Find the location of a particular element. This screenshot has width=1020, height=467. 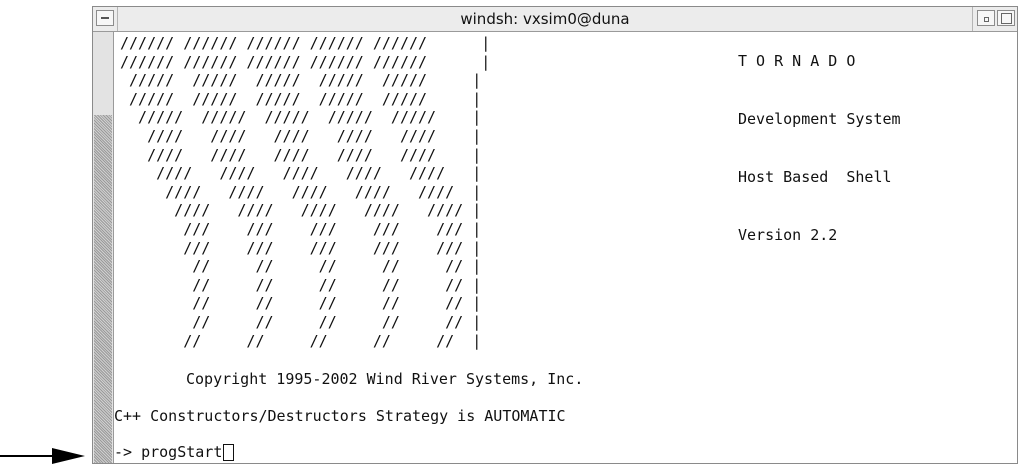

title-bar: windsh: vxsim0@duna is located at coordinates (555, 19).